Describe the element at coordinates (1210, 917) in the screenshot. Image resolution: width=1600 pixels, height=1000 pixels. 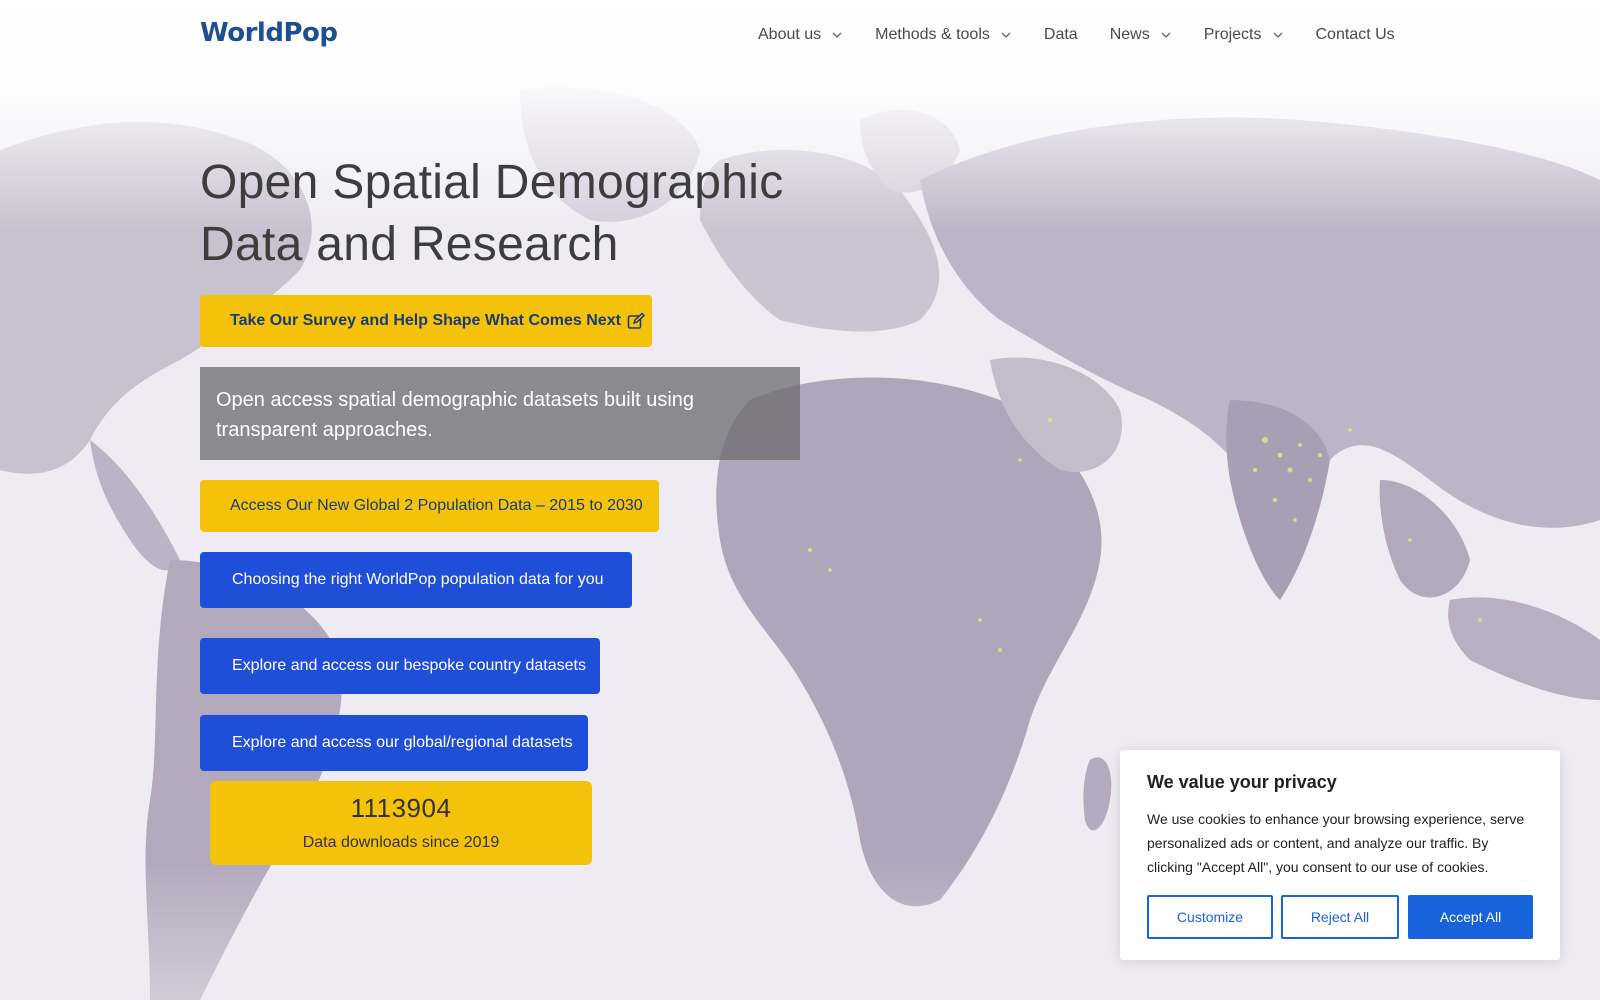
I see `customize-button: Customize` at that location.